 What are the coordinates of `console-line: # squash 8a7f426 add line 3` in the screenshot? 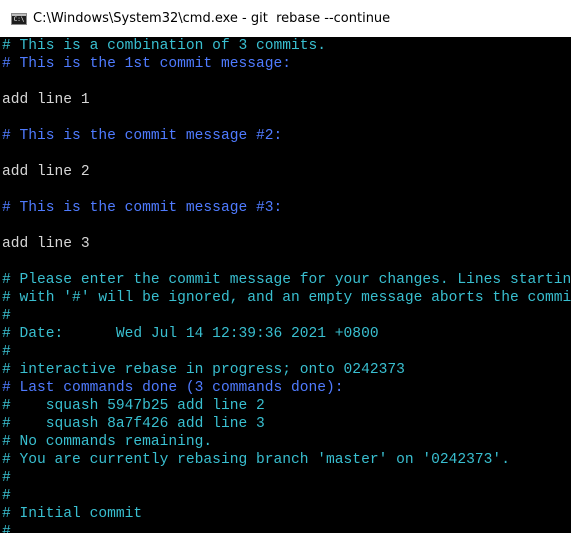 It's located at (133, 424).